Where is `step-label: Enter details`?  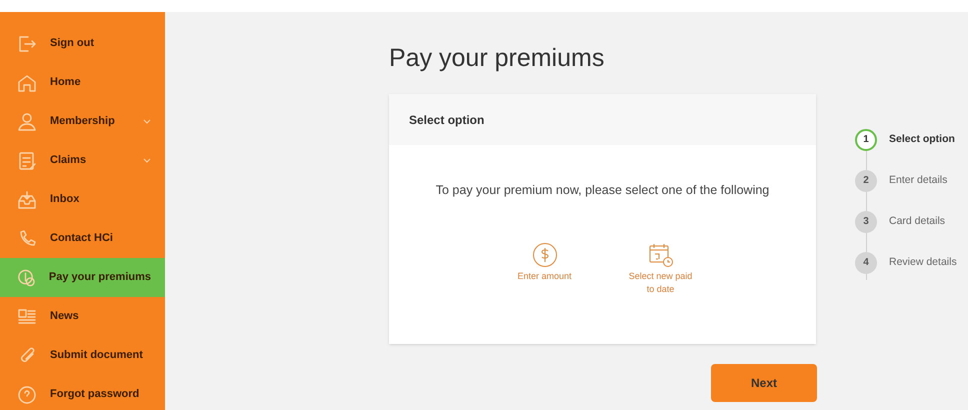
step-label: Enter details is located at coordinates (918, 180).